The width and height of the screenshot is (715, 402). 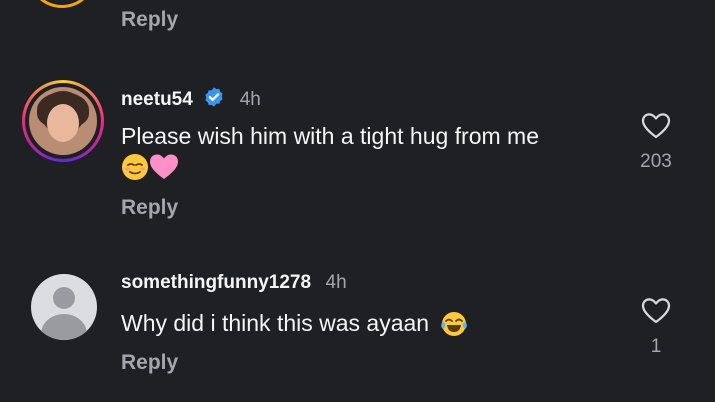 I want to click on username: somethingfunny1278, so click(x=216, y=282).